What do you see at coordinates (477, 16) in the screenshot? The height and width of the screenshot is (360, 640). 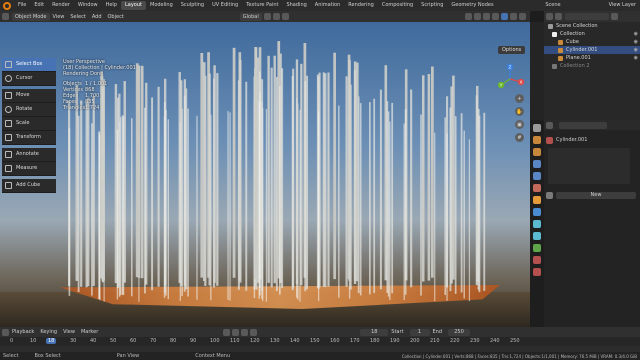 I see `gizmo-toggle-icon` at bounding box center [477, 16].